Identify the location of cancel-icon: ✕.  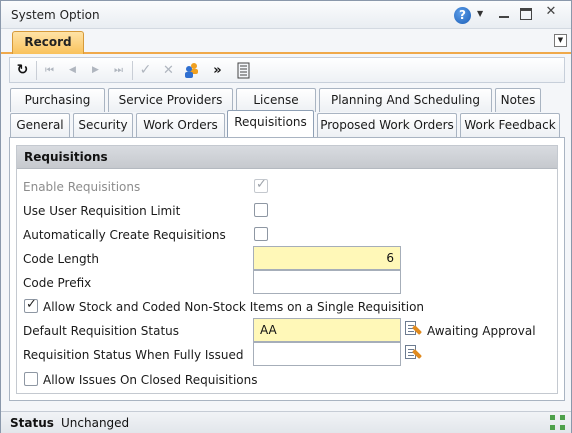
(168, 70).